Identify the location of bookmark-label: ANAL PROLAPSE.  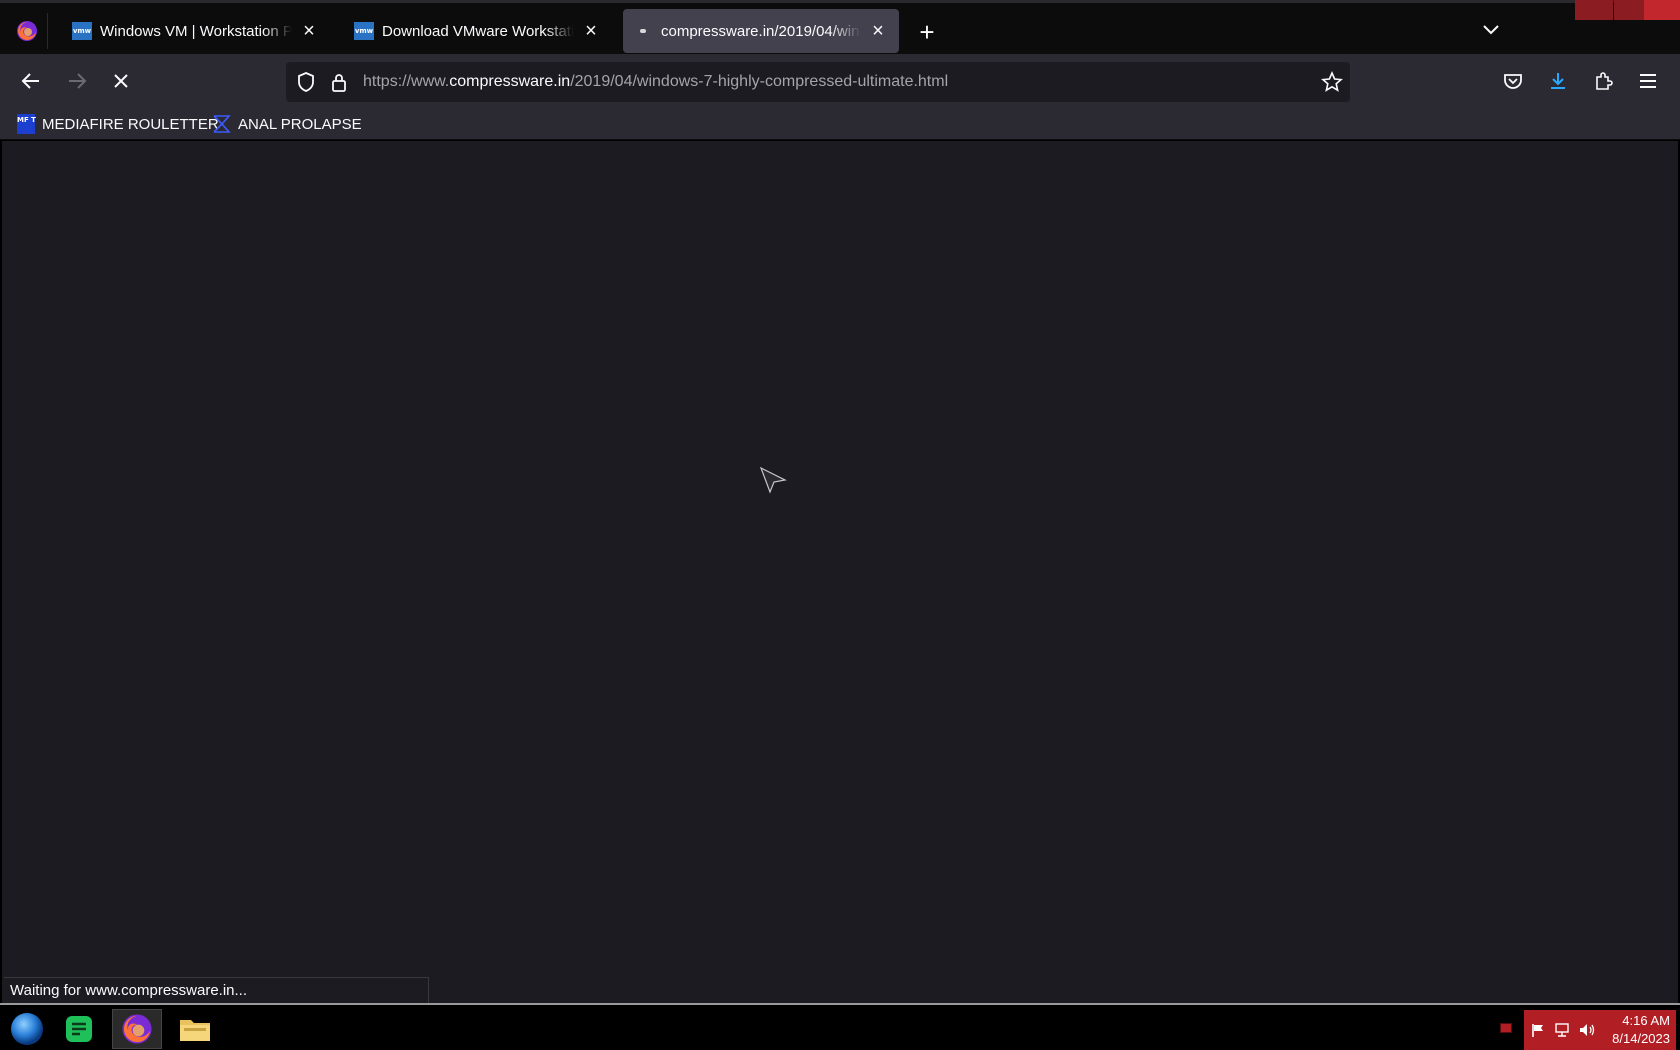
(300, 124).